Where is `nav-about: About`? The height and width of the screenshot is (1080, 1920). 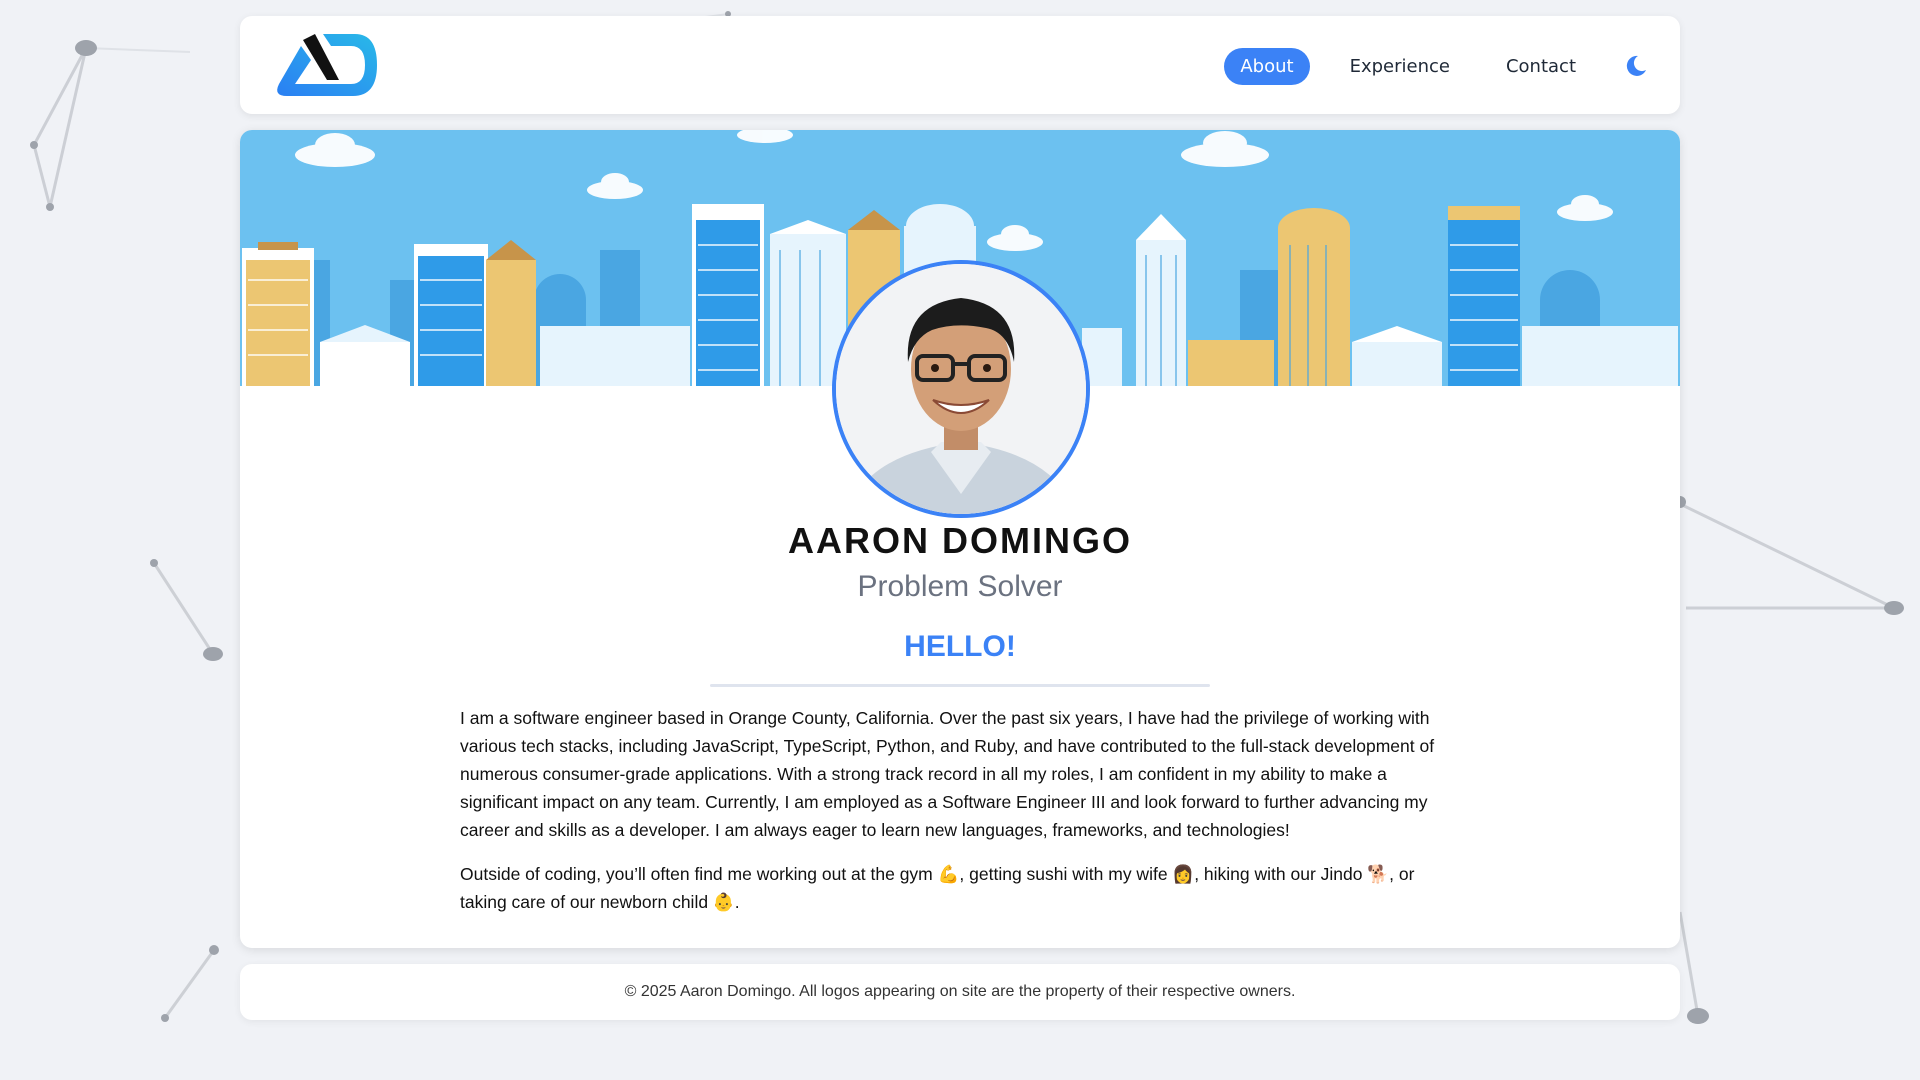 nav-about: About is located at coordinates (1267, 66).